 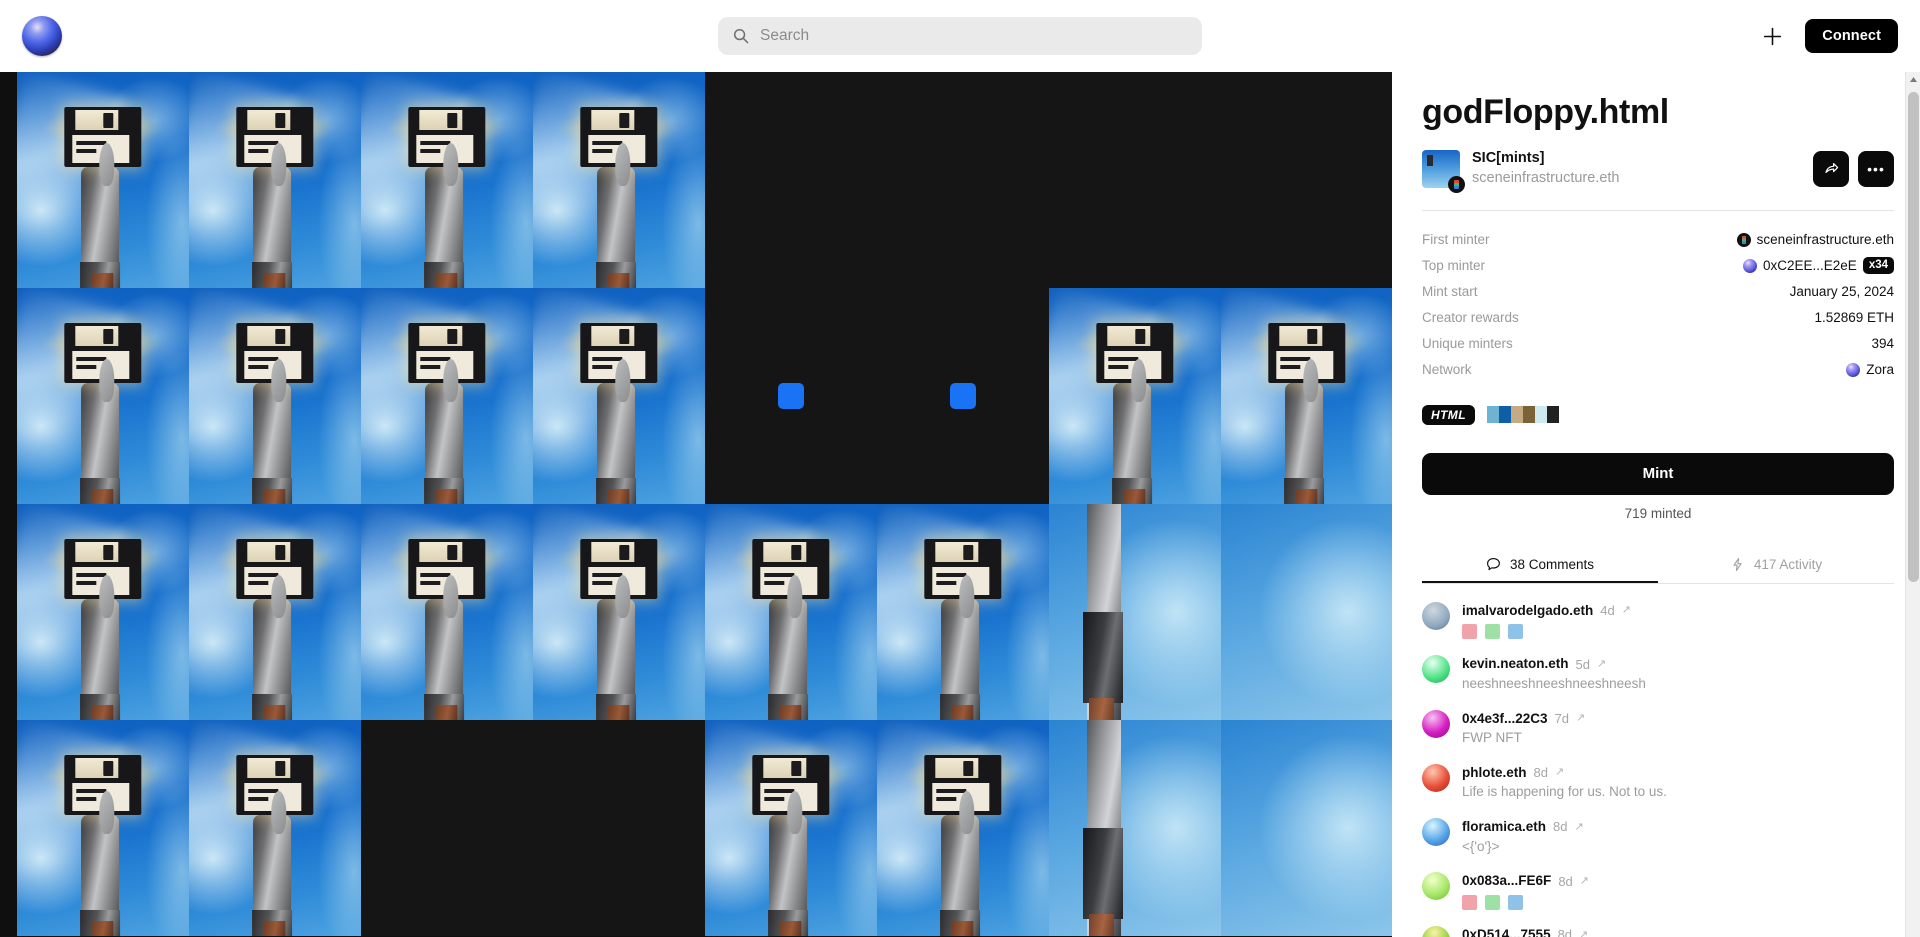 I want to click on comment-body: 0x083a...FE6F 8d ↗, so click(x=1525, y=891).